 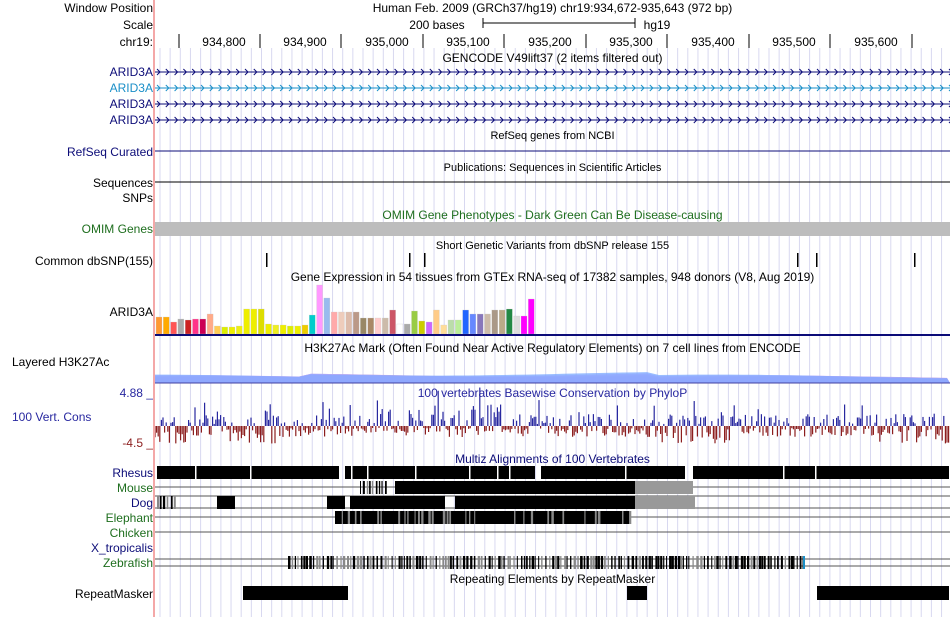 I want to click on multiz-species-dog: Dog, so click(x=76, y=503).